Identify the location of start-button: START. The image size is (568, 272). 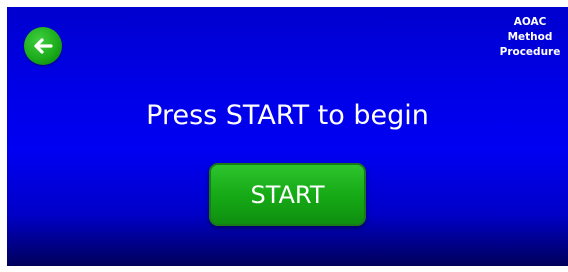
(287, 194).